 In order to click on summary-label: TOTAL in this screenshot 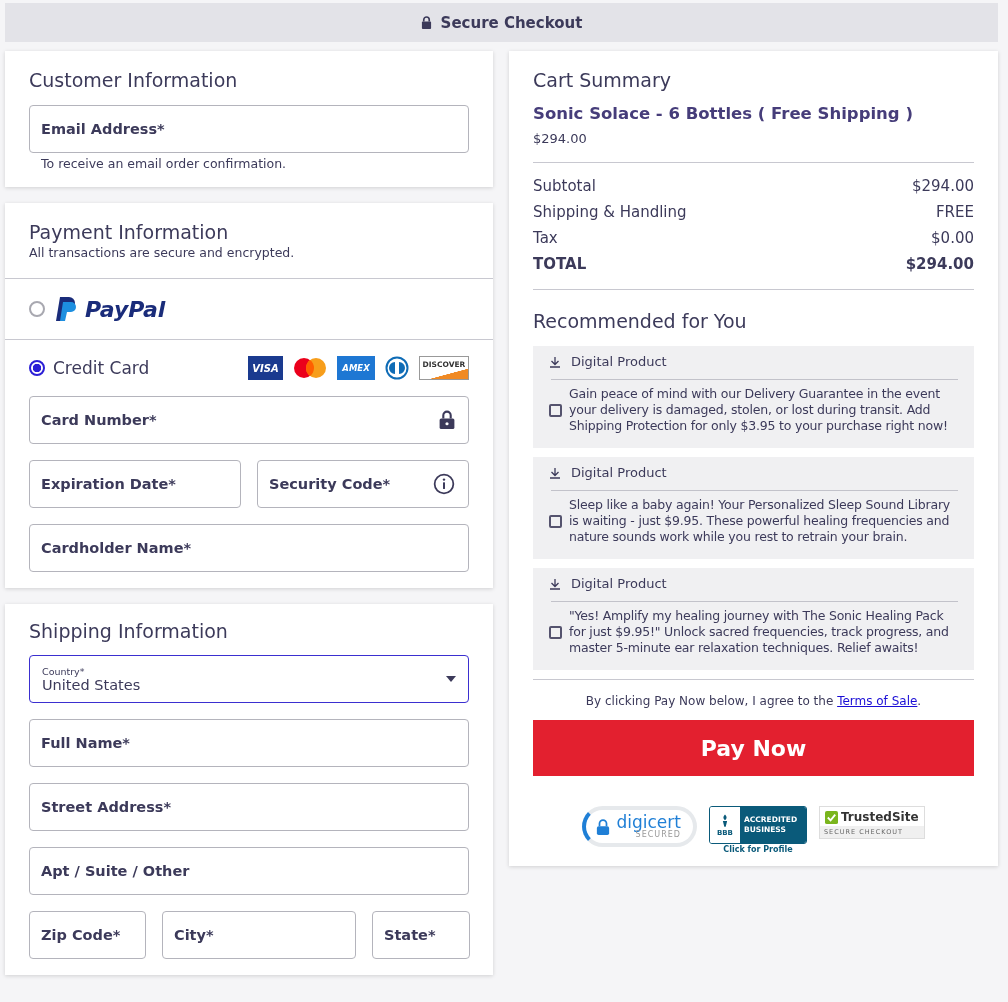, I will do `click(560, 264)`.